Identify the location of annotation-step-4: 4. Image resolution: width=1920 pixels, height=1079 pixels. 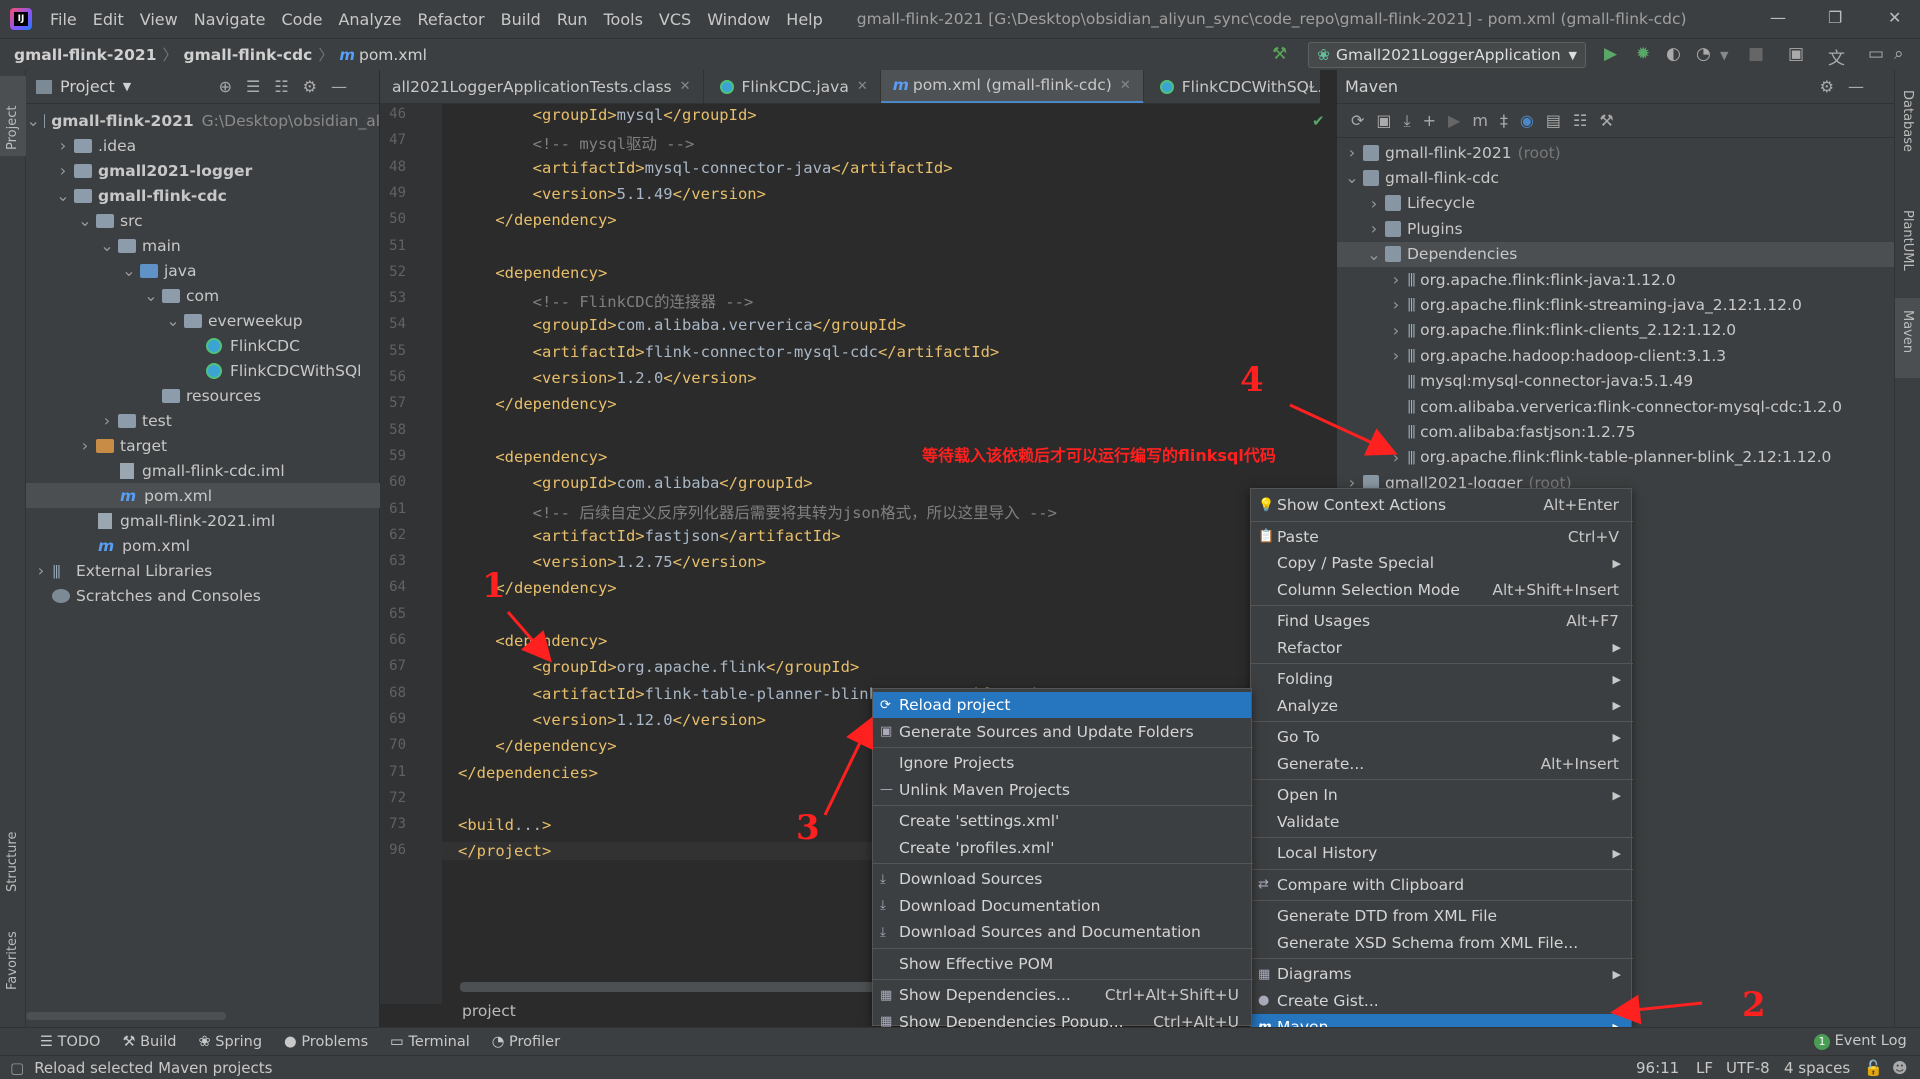
(1252, 380).